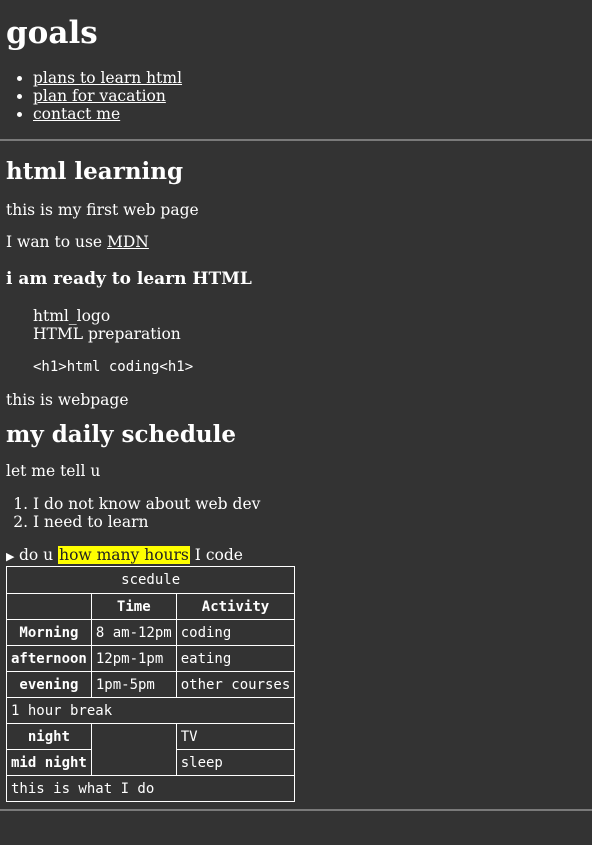 Image resolution: width=592 pixels, height=845 pixels. I want to click on table-row: evening 1pm-5pm other courses, so click(151, 684).